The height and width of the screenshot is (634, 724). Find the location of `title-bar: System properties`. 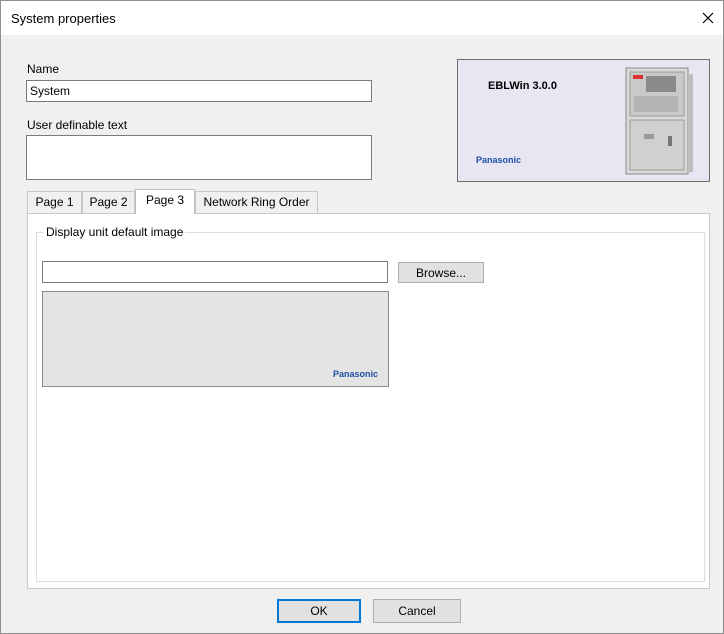

title-bar: System properties is located at coordinates (362, 18).